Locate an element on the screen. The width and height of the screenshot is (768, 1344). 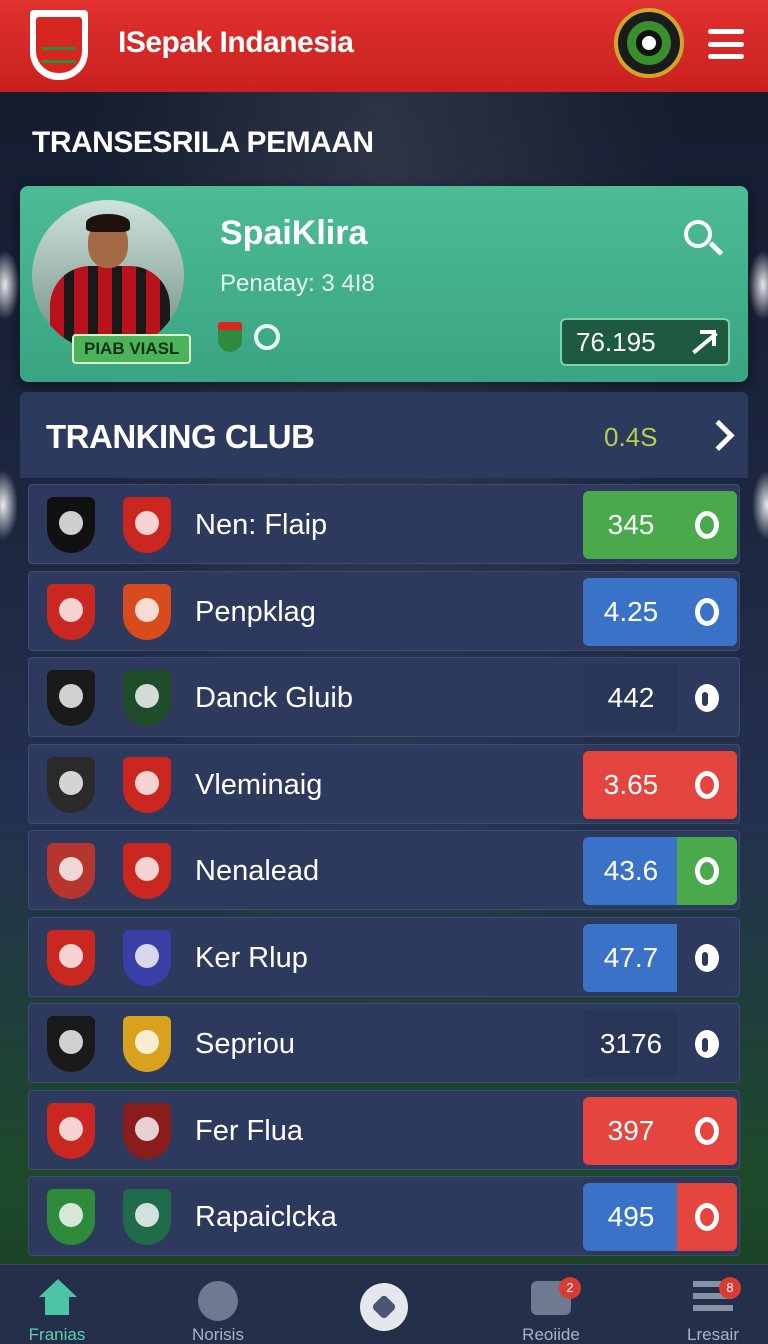
club-name: Rapaiclcka is located at coordinates (266, 1217).